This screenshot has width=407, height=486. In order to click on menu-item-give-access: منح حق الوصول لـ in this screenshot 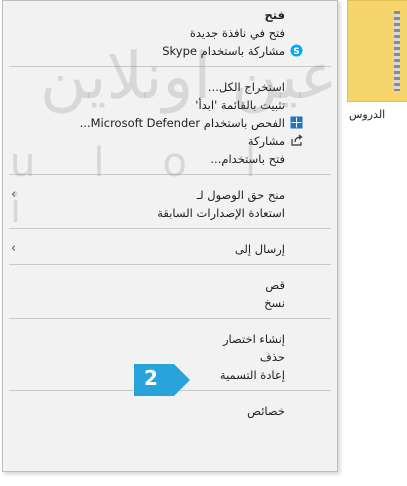, I will do `click(241, 195)`.